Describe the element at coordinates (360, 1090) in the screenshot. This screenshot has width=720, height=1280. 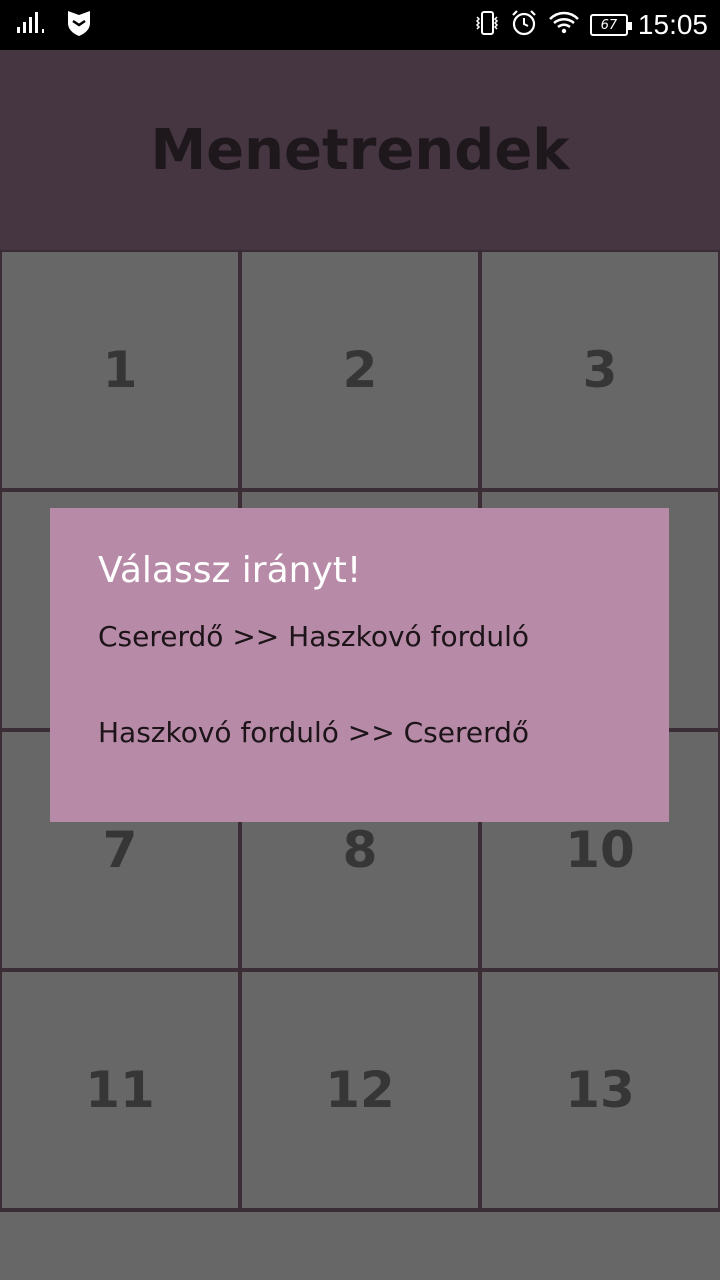
I see `route-tile-12: 12` at that location.